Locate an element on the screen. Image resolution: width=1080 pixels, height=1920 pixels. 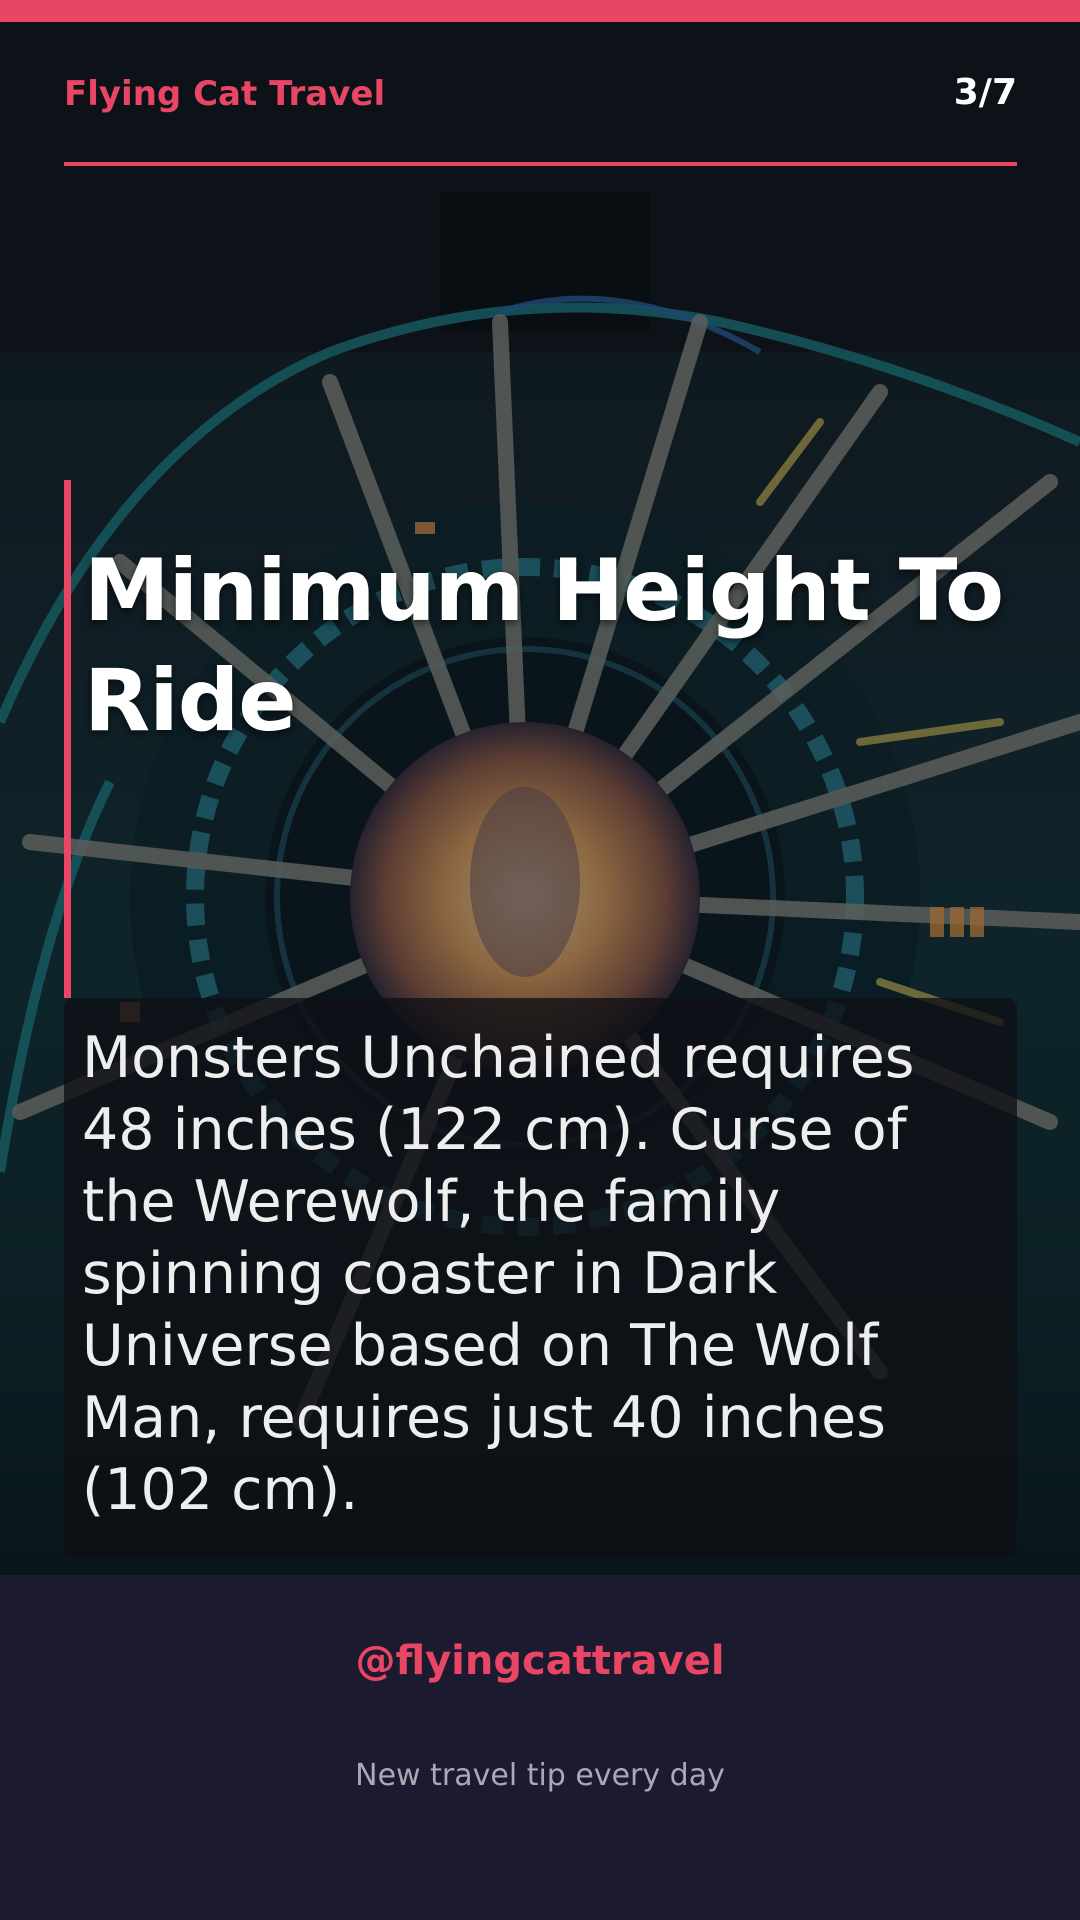
headline-accent-bar is located at coordinates (67, 739).